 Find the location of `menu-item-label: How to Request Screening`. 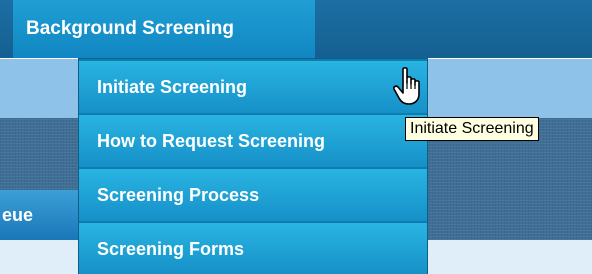

menu-item-label: How to Request Screening is located at coordinates (211, 140).